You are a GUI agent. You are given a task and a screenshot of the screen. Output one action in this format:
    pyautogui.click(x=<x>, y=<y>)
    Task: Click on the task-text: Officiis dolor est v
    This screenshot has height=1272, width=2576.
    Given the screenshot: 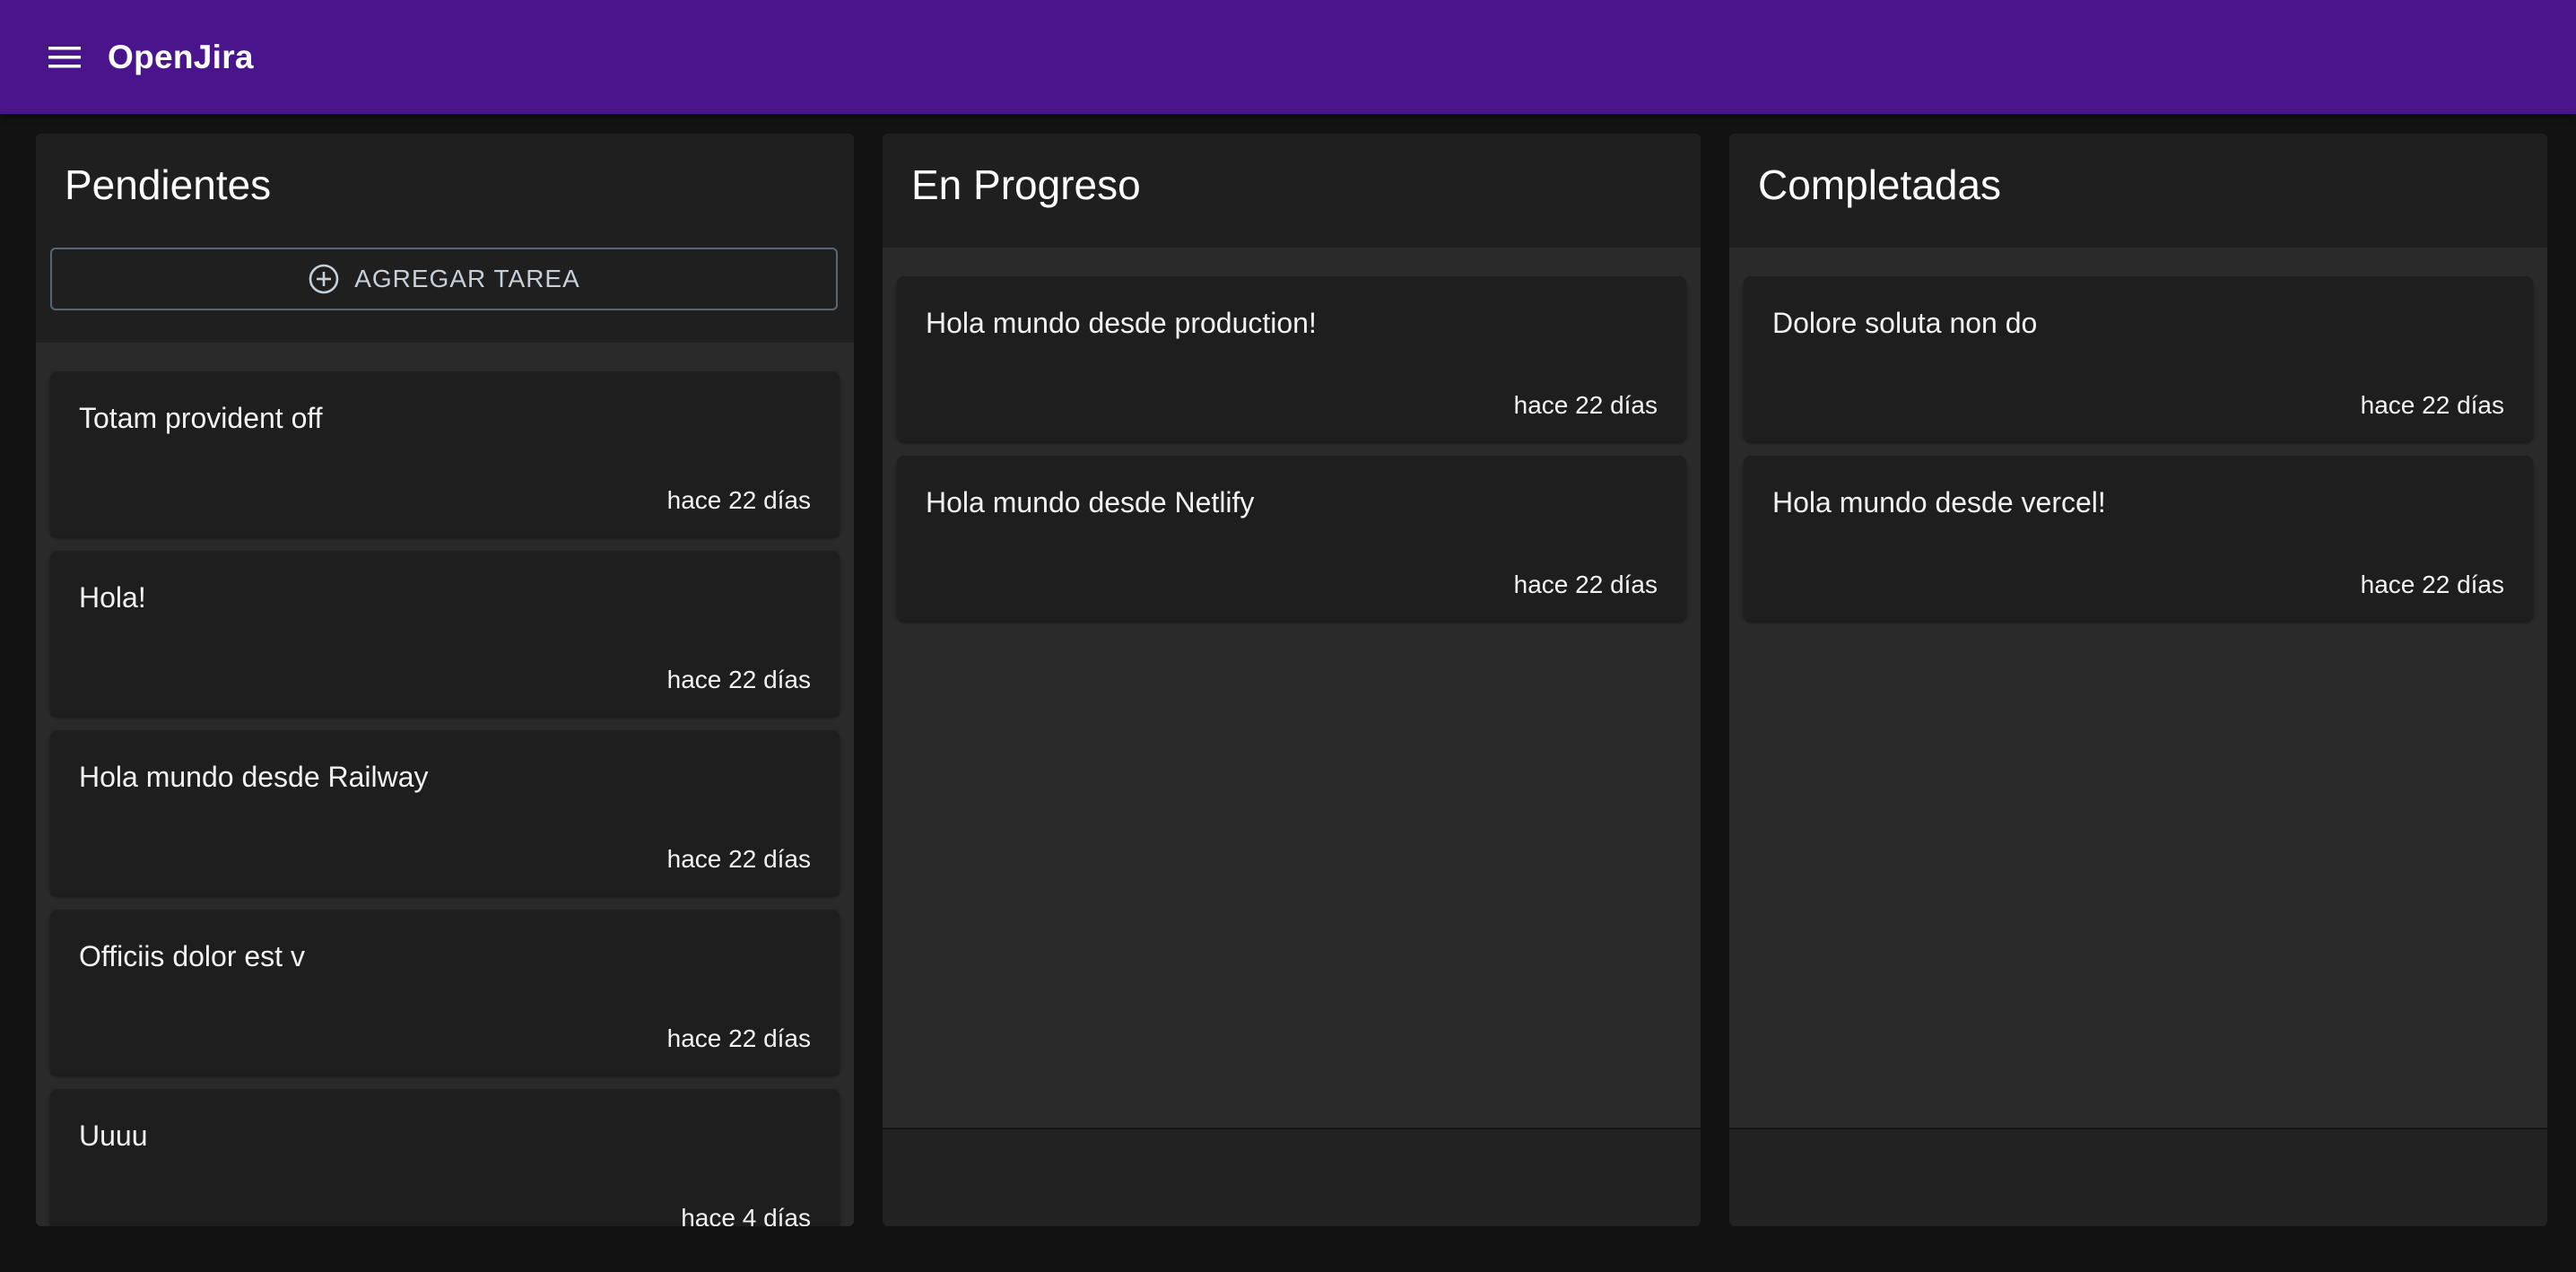 What is the action you would take?
    pyautogui.click(x=192, y=956)
    